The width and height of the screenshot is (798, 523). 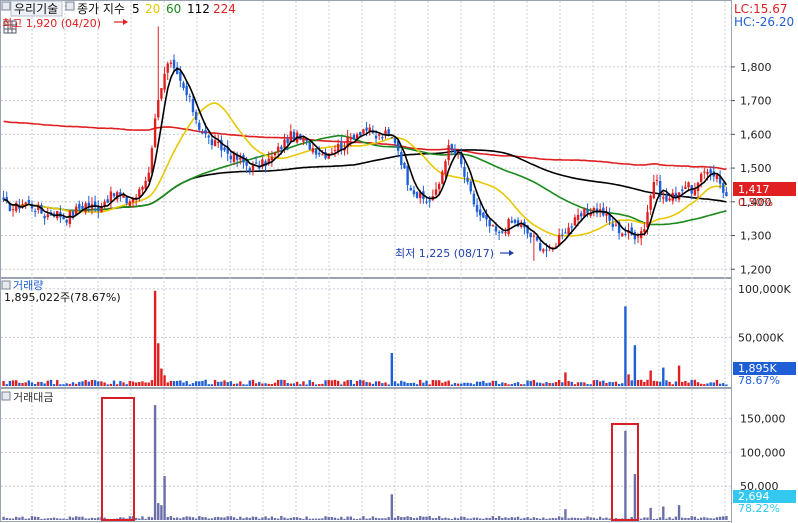 I want to click on amount-panel-title: 거래대금, so click(x=33, y=397).